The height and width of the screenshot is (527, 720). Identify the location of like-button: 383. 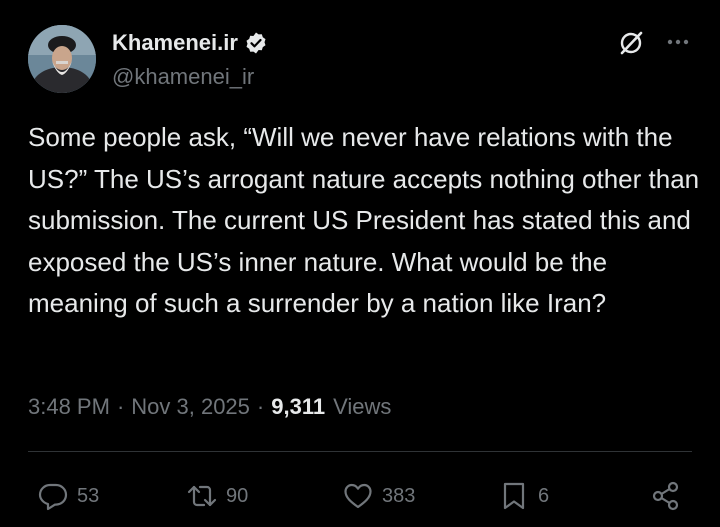
(378, 496).